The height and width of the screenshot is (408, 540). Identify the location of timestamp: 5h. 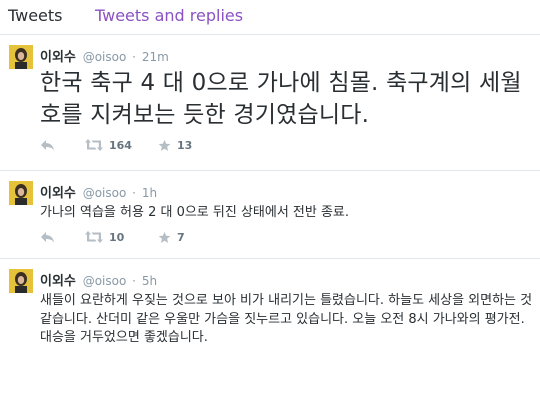
(149, 281).